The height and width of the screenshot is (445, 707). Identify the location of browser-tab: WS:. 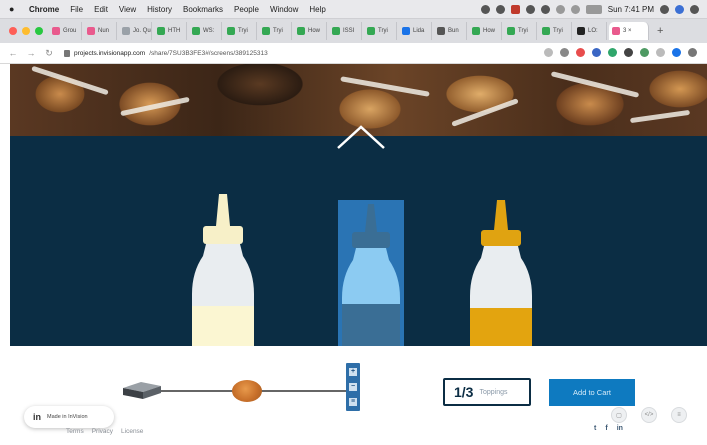
(205, 31).